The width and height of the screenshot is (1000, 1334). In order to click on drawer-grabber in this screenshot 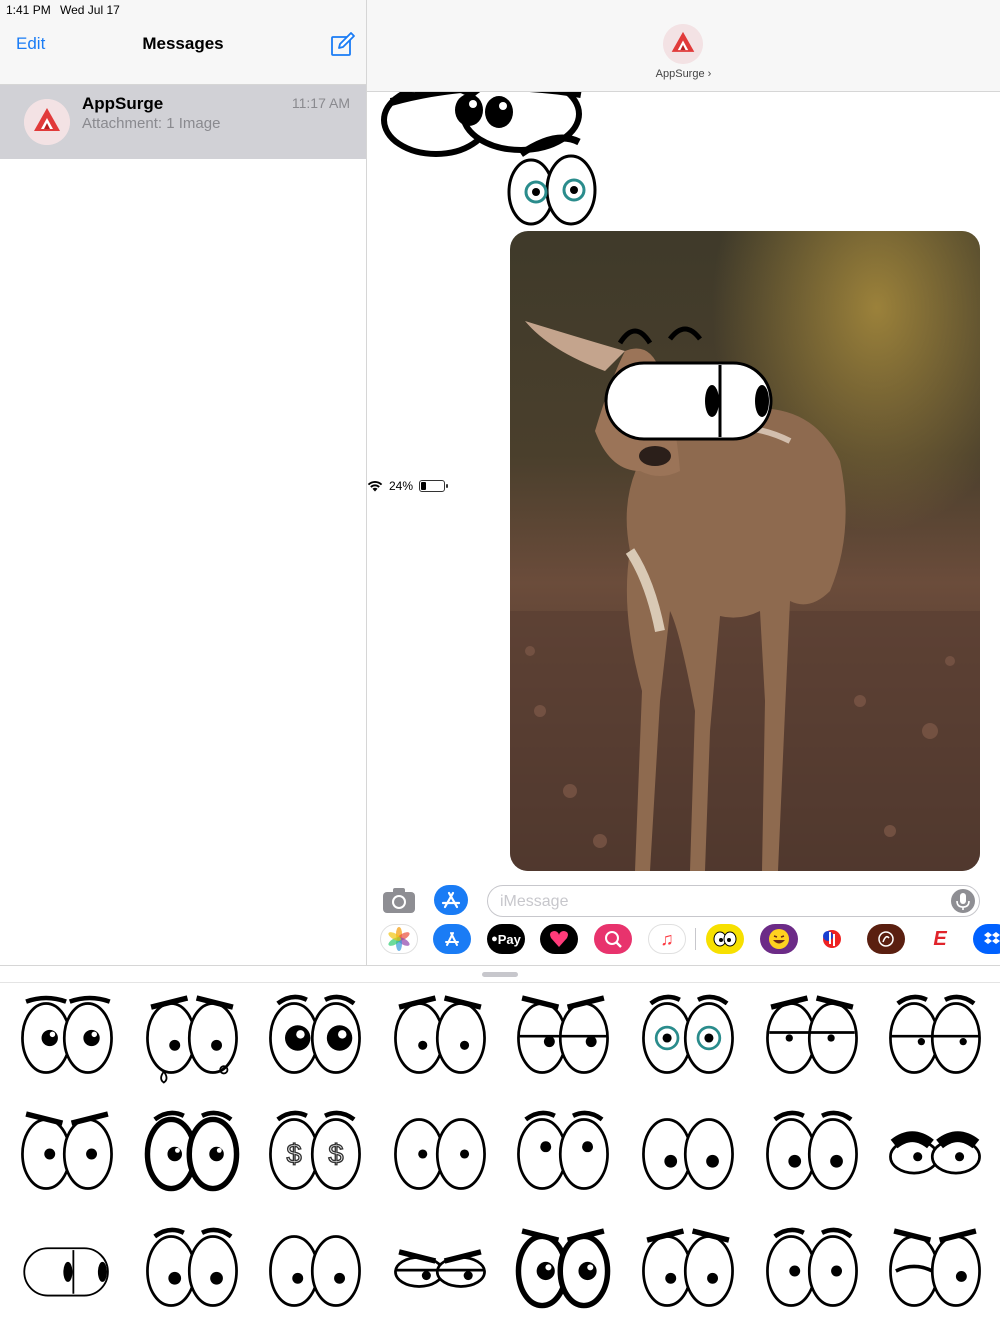, I will do `click(500, 974)`.